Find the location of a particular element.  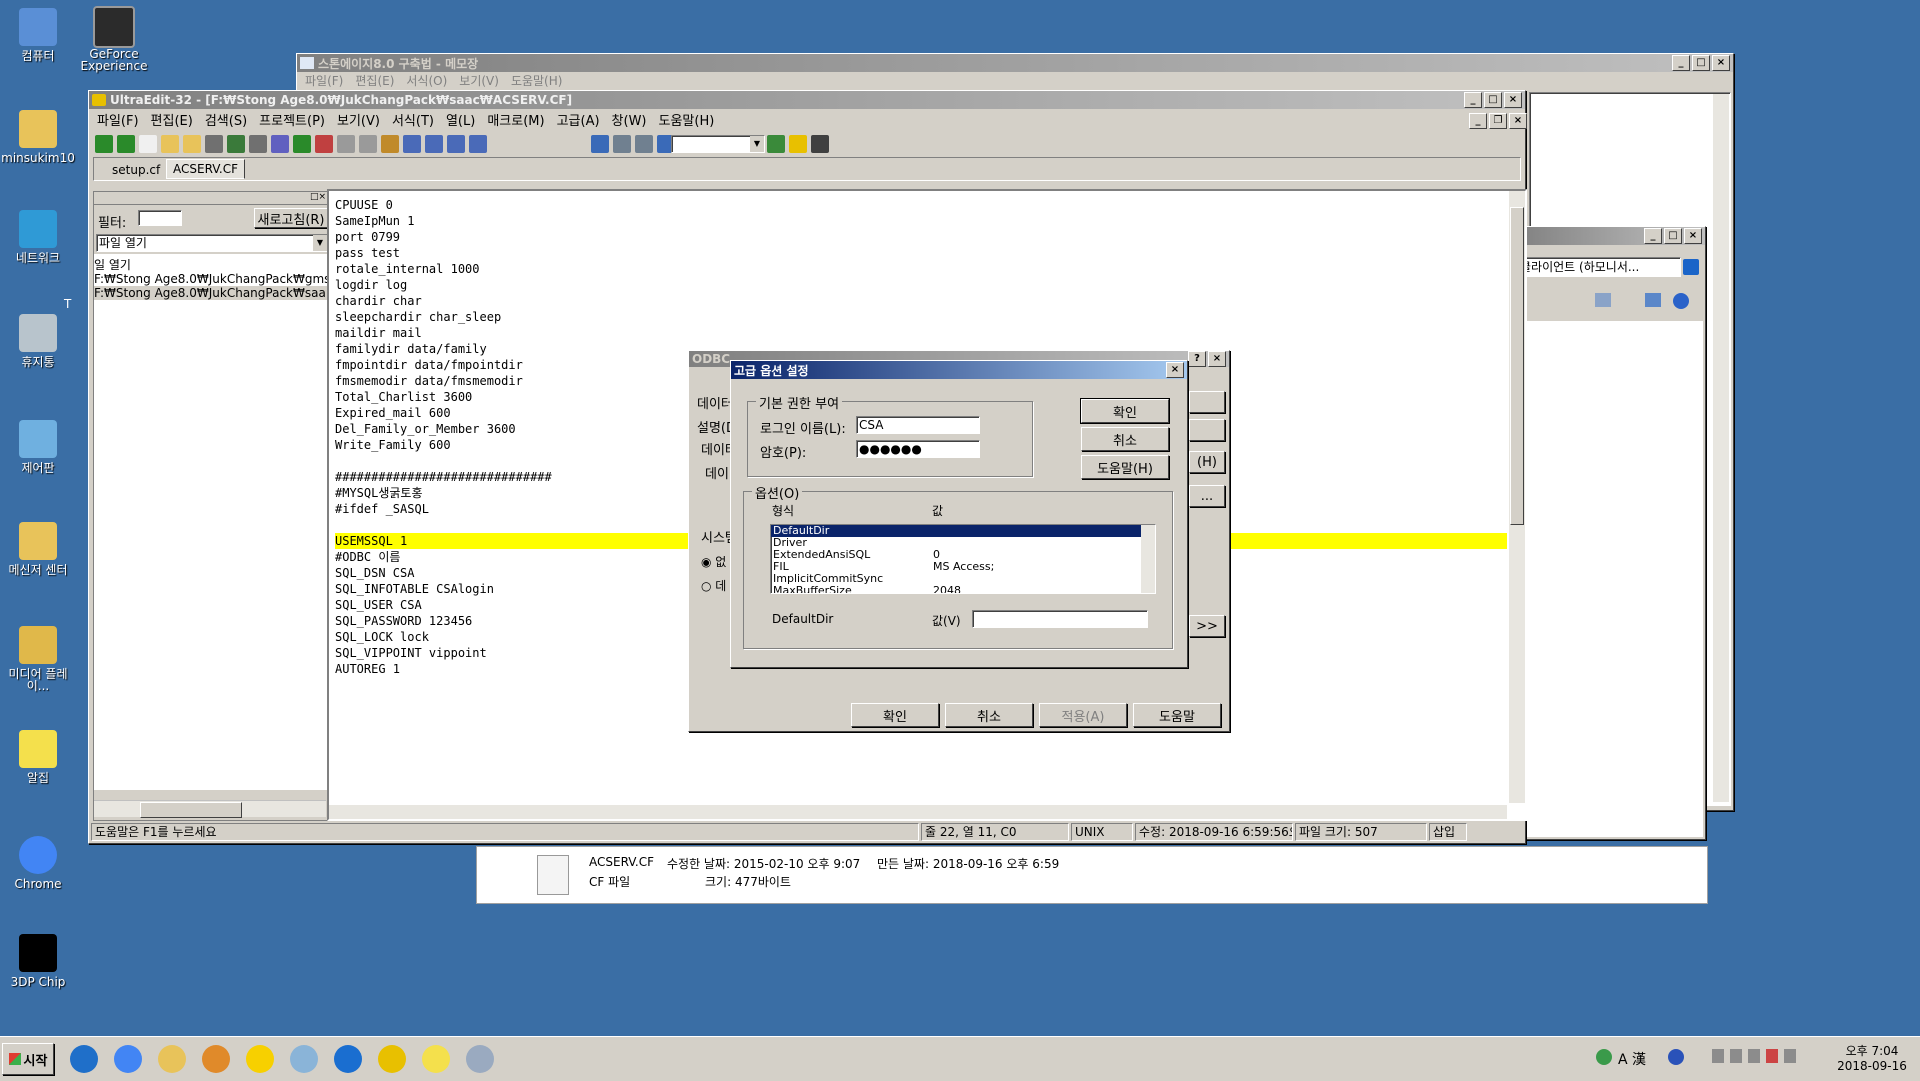

help-icon is located at coordinates (1681, 301).